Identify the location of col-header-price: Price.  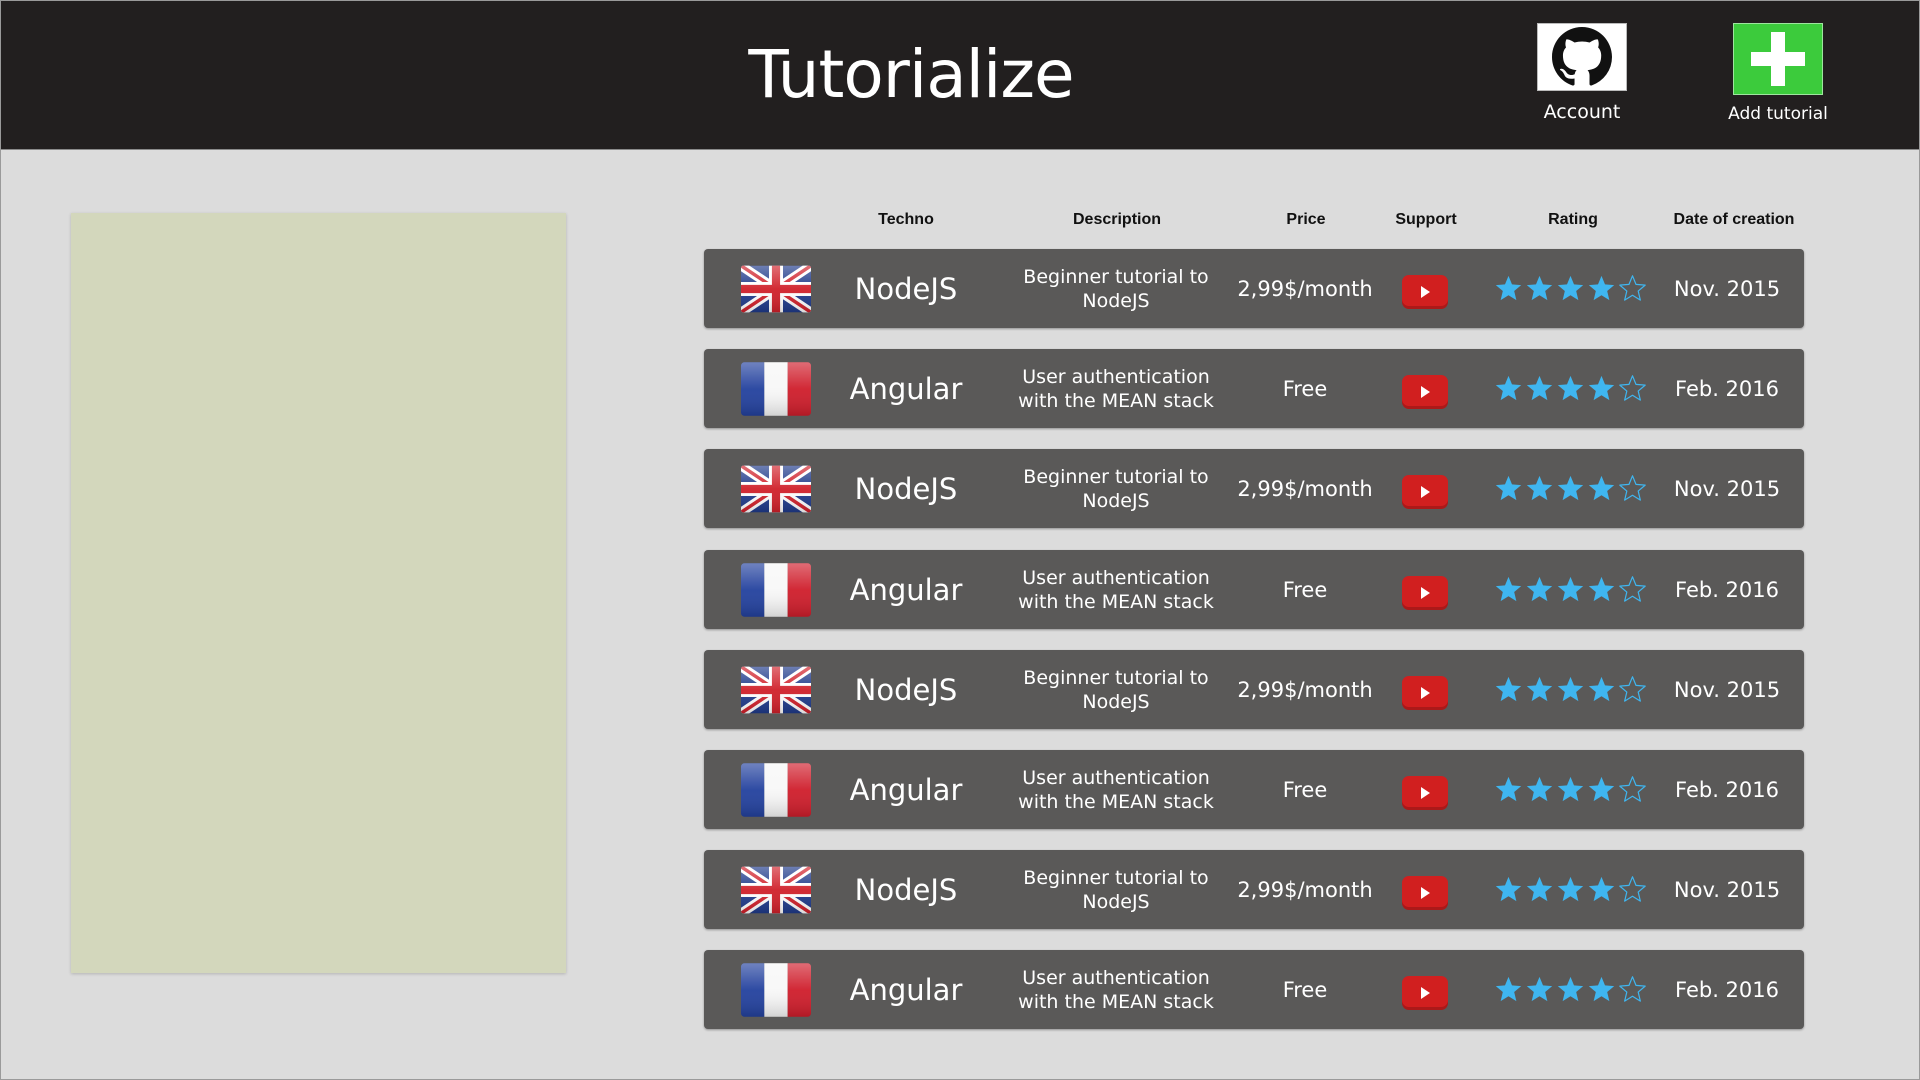
(1305, 220).